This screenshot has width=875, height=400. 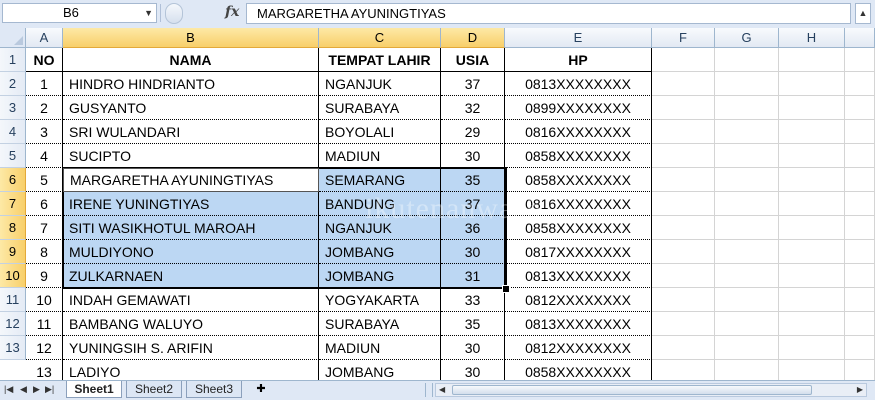 What do you see at coordinates (191, 276) in the screenshot?
I see `table-cell: ZULKARNAEN` at bounding box center [191, 276].